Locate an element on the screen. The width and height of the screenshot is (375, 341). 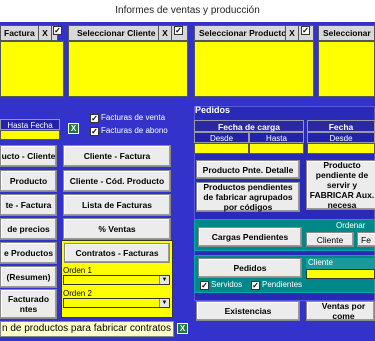
producto-checkbox: ✓ is located at coordinates (305, 30).